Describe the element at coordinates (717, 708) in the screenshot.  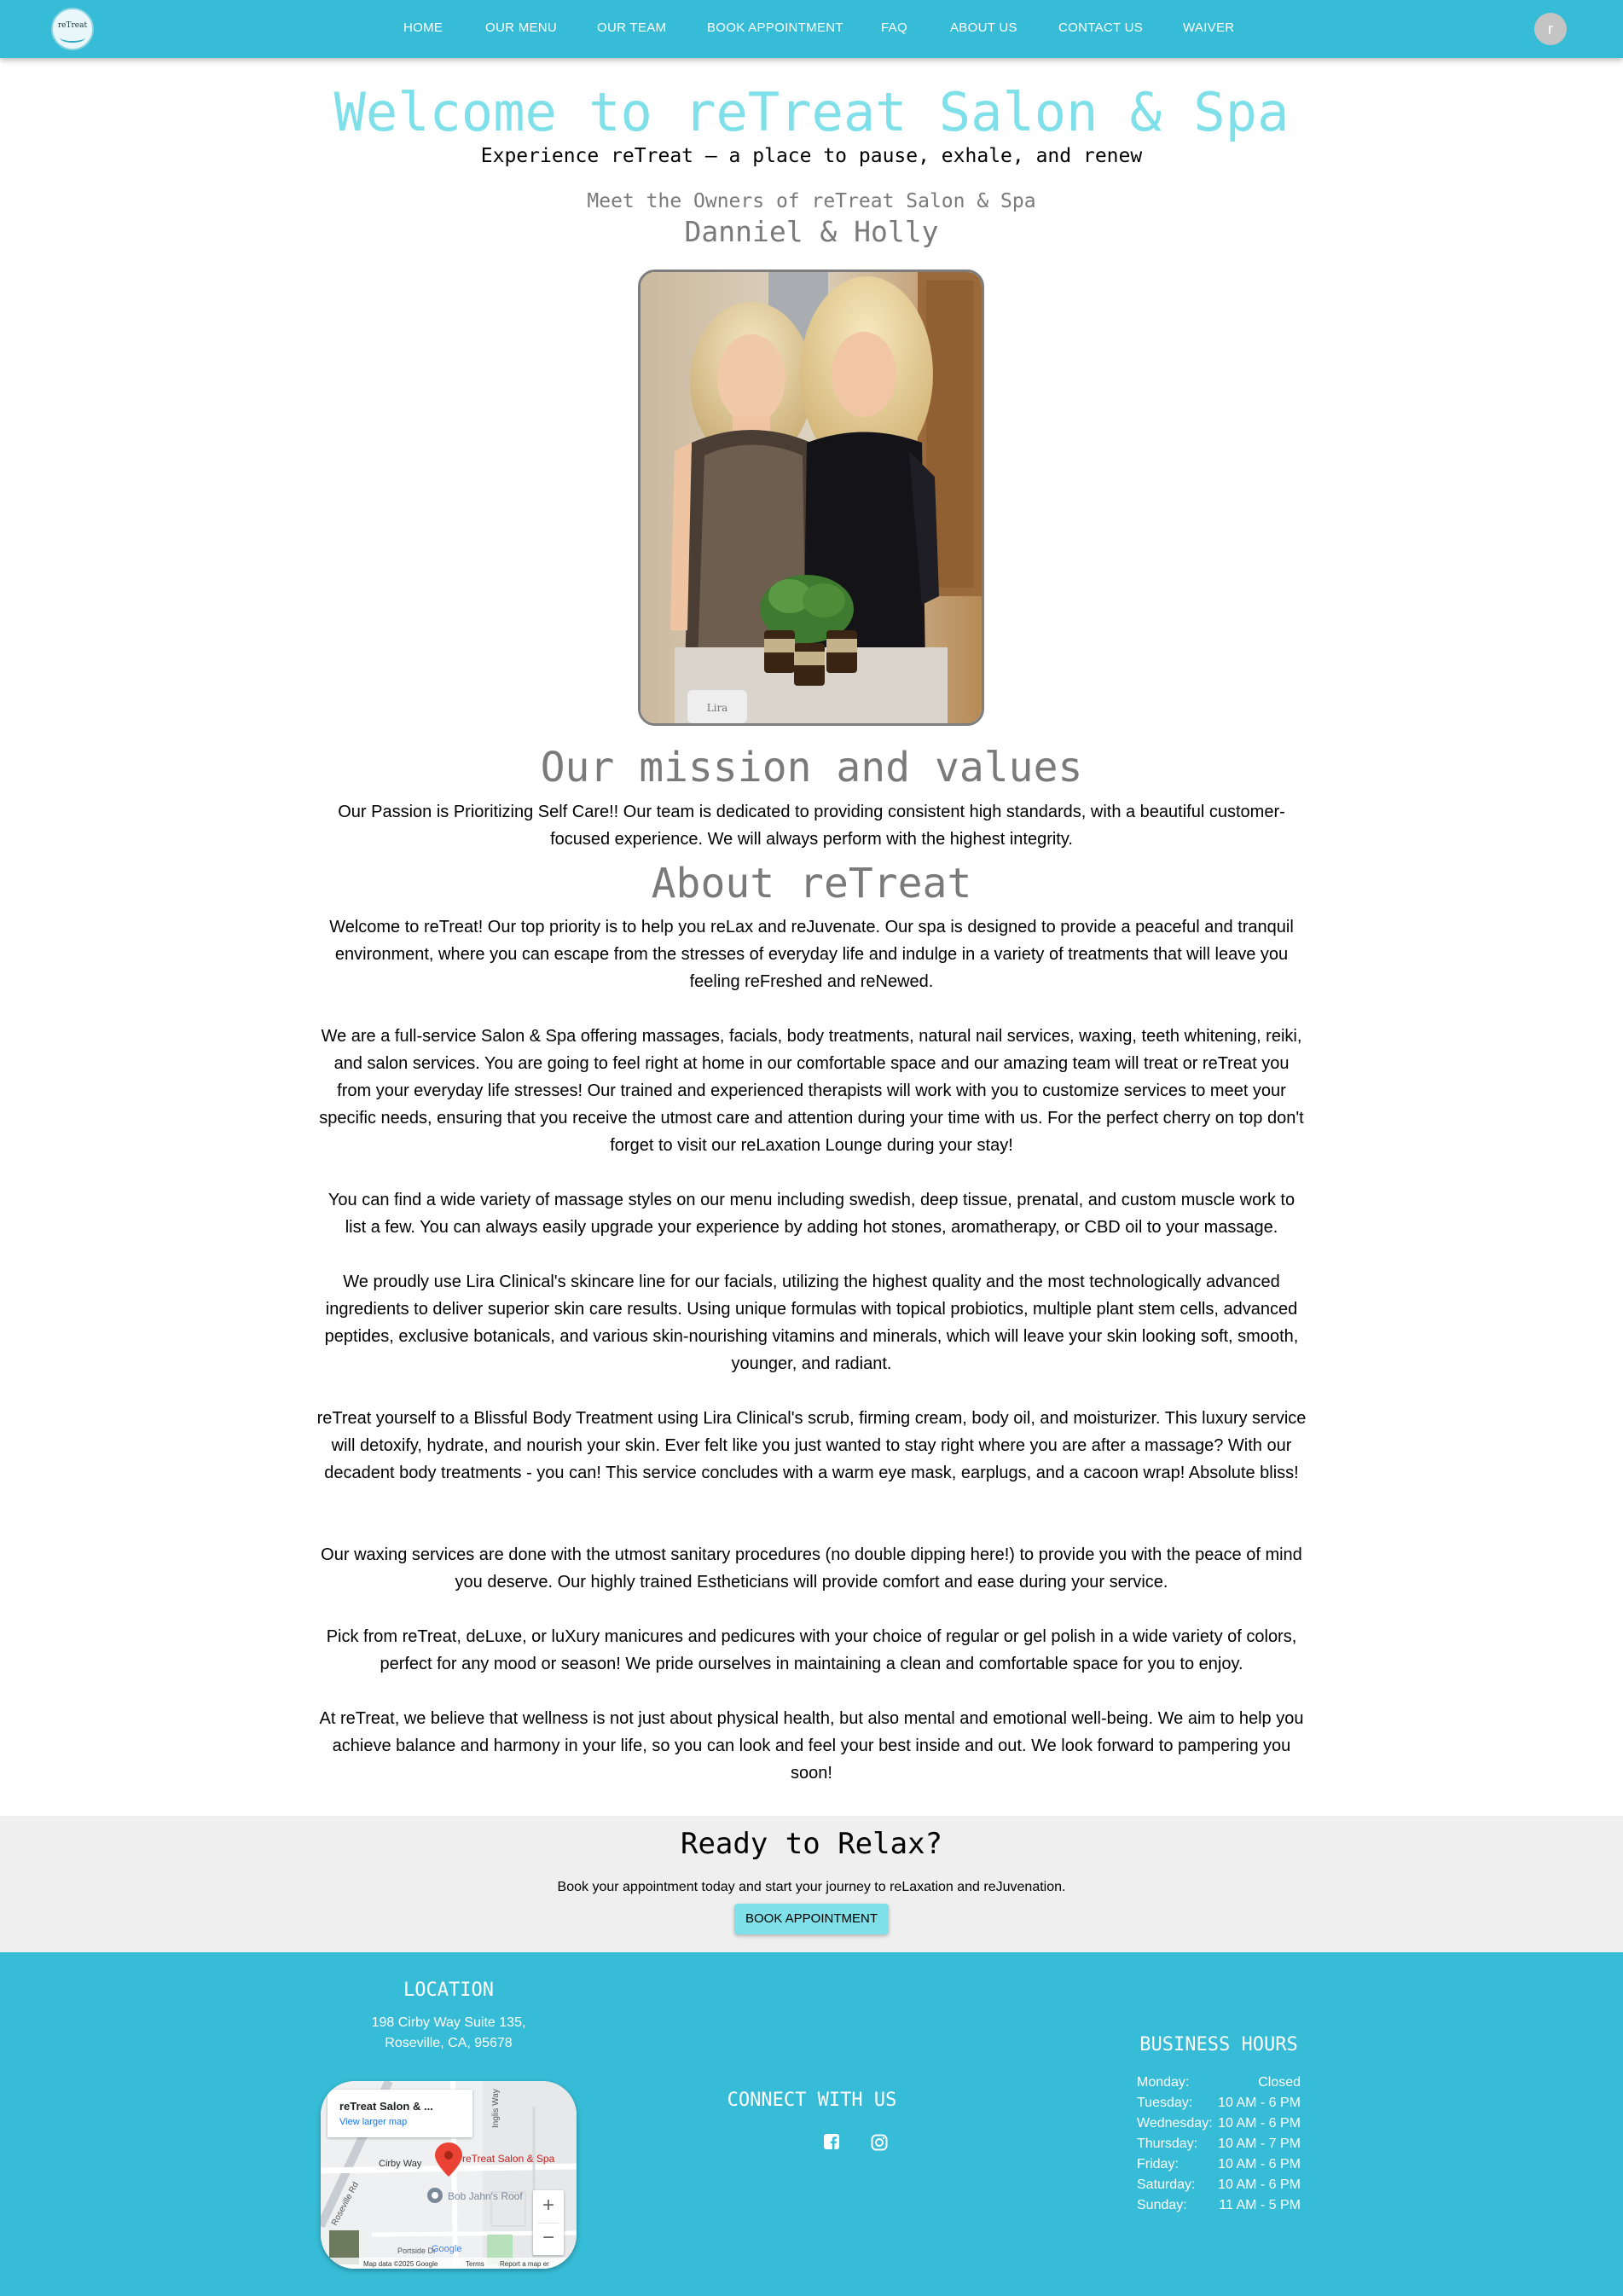
I see `photo-sign-text: Lira` at that location.